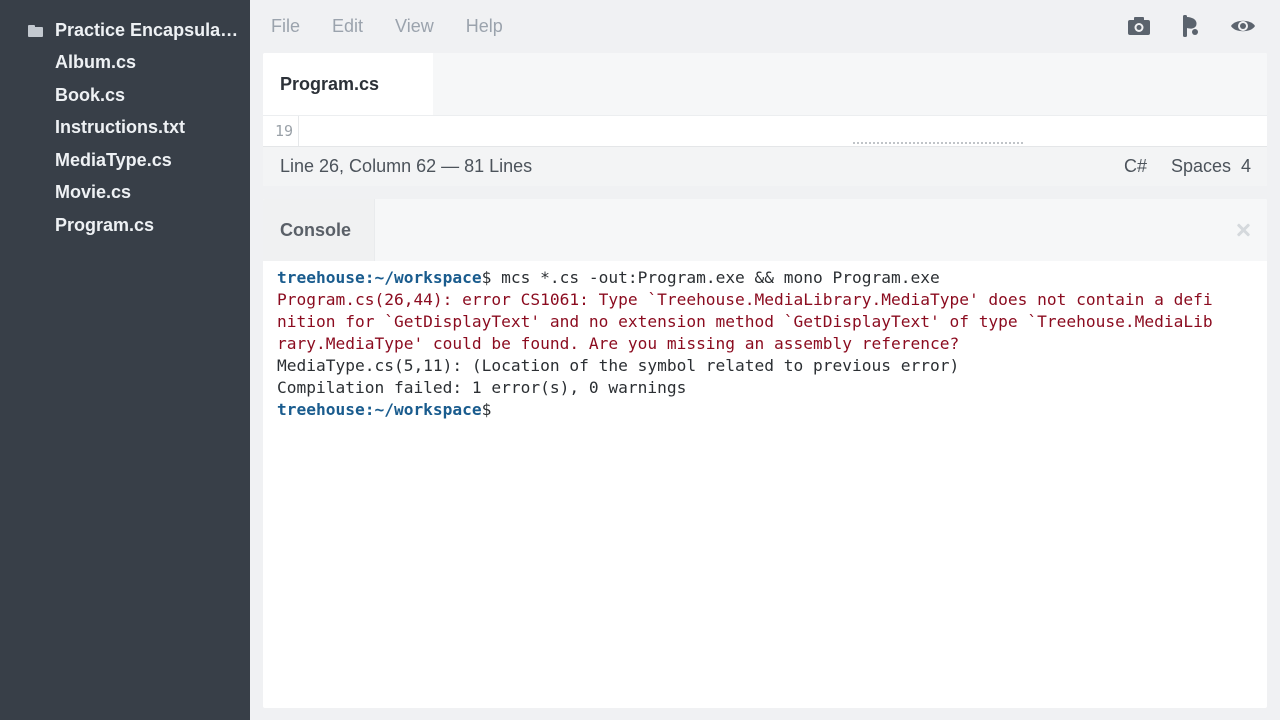  I want to click on file-item-album: Album.cs, so click(120, 66).